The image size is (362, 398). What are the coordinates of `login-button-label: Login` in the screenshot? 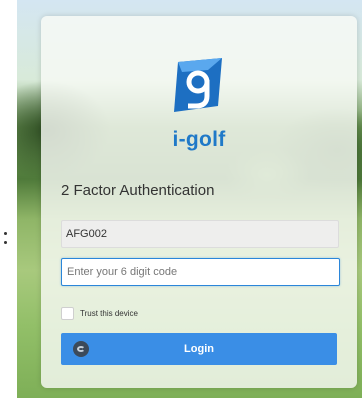 It's located at (199, 349).